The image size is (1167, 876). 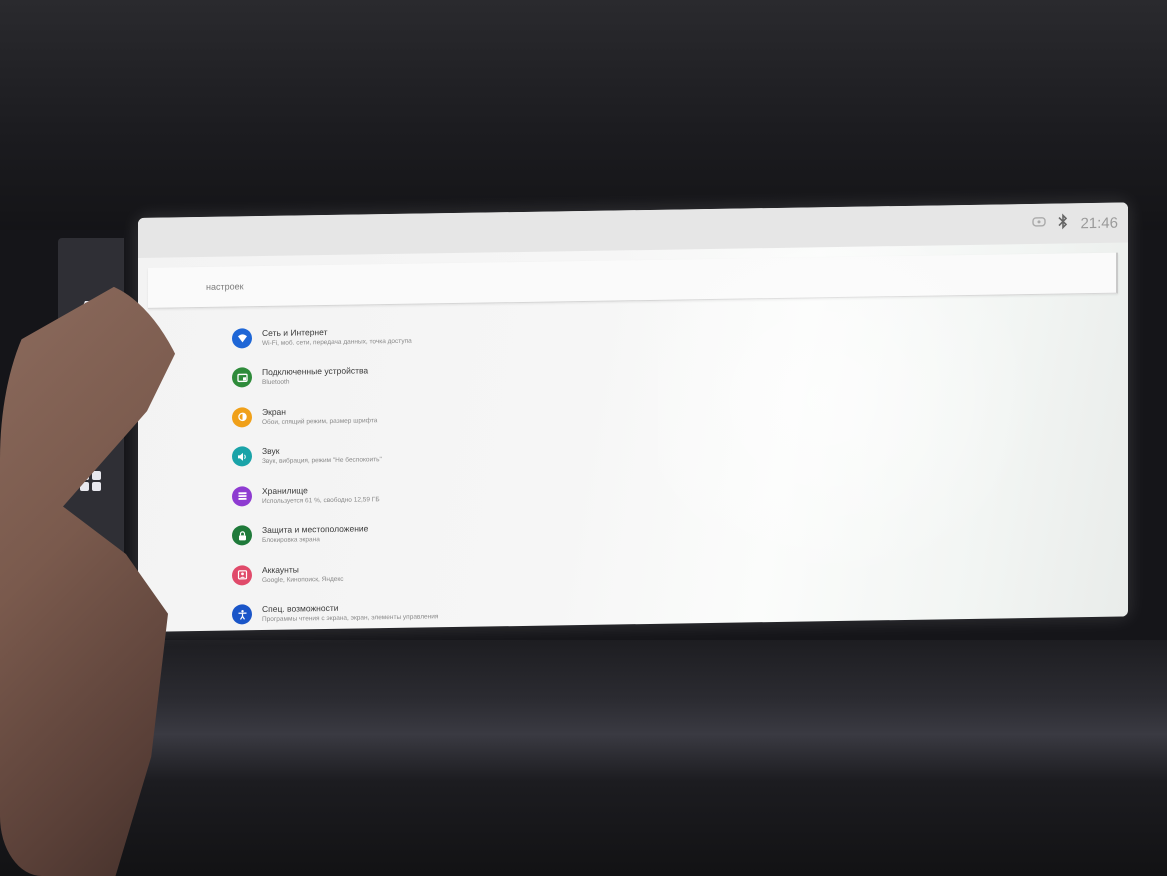 I want to click on settings-item-subtitle: Обои, спящий режим, размер шрифта, so click(x=320, y=421).